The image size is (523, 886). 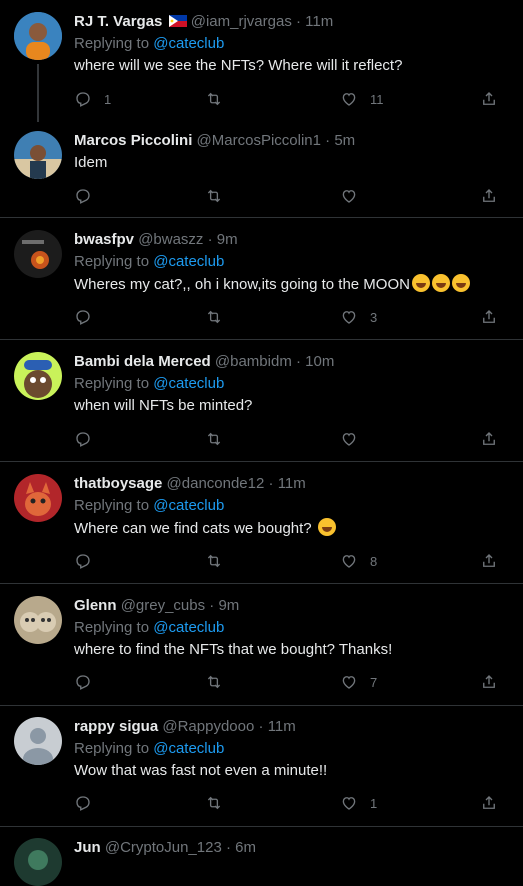 I want to click on tweet-header: thatboysage @danconde12 · 11m, so click(x=293, y=484).